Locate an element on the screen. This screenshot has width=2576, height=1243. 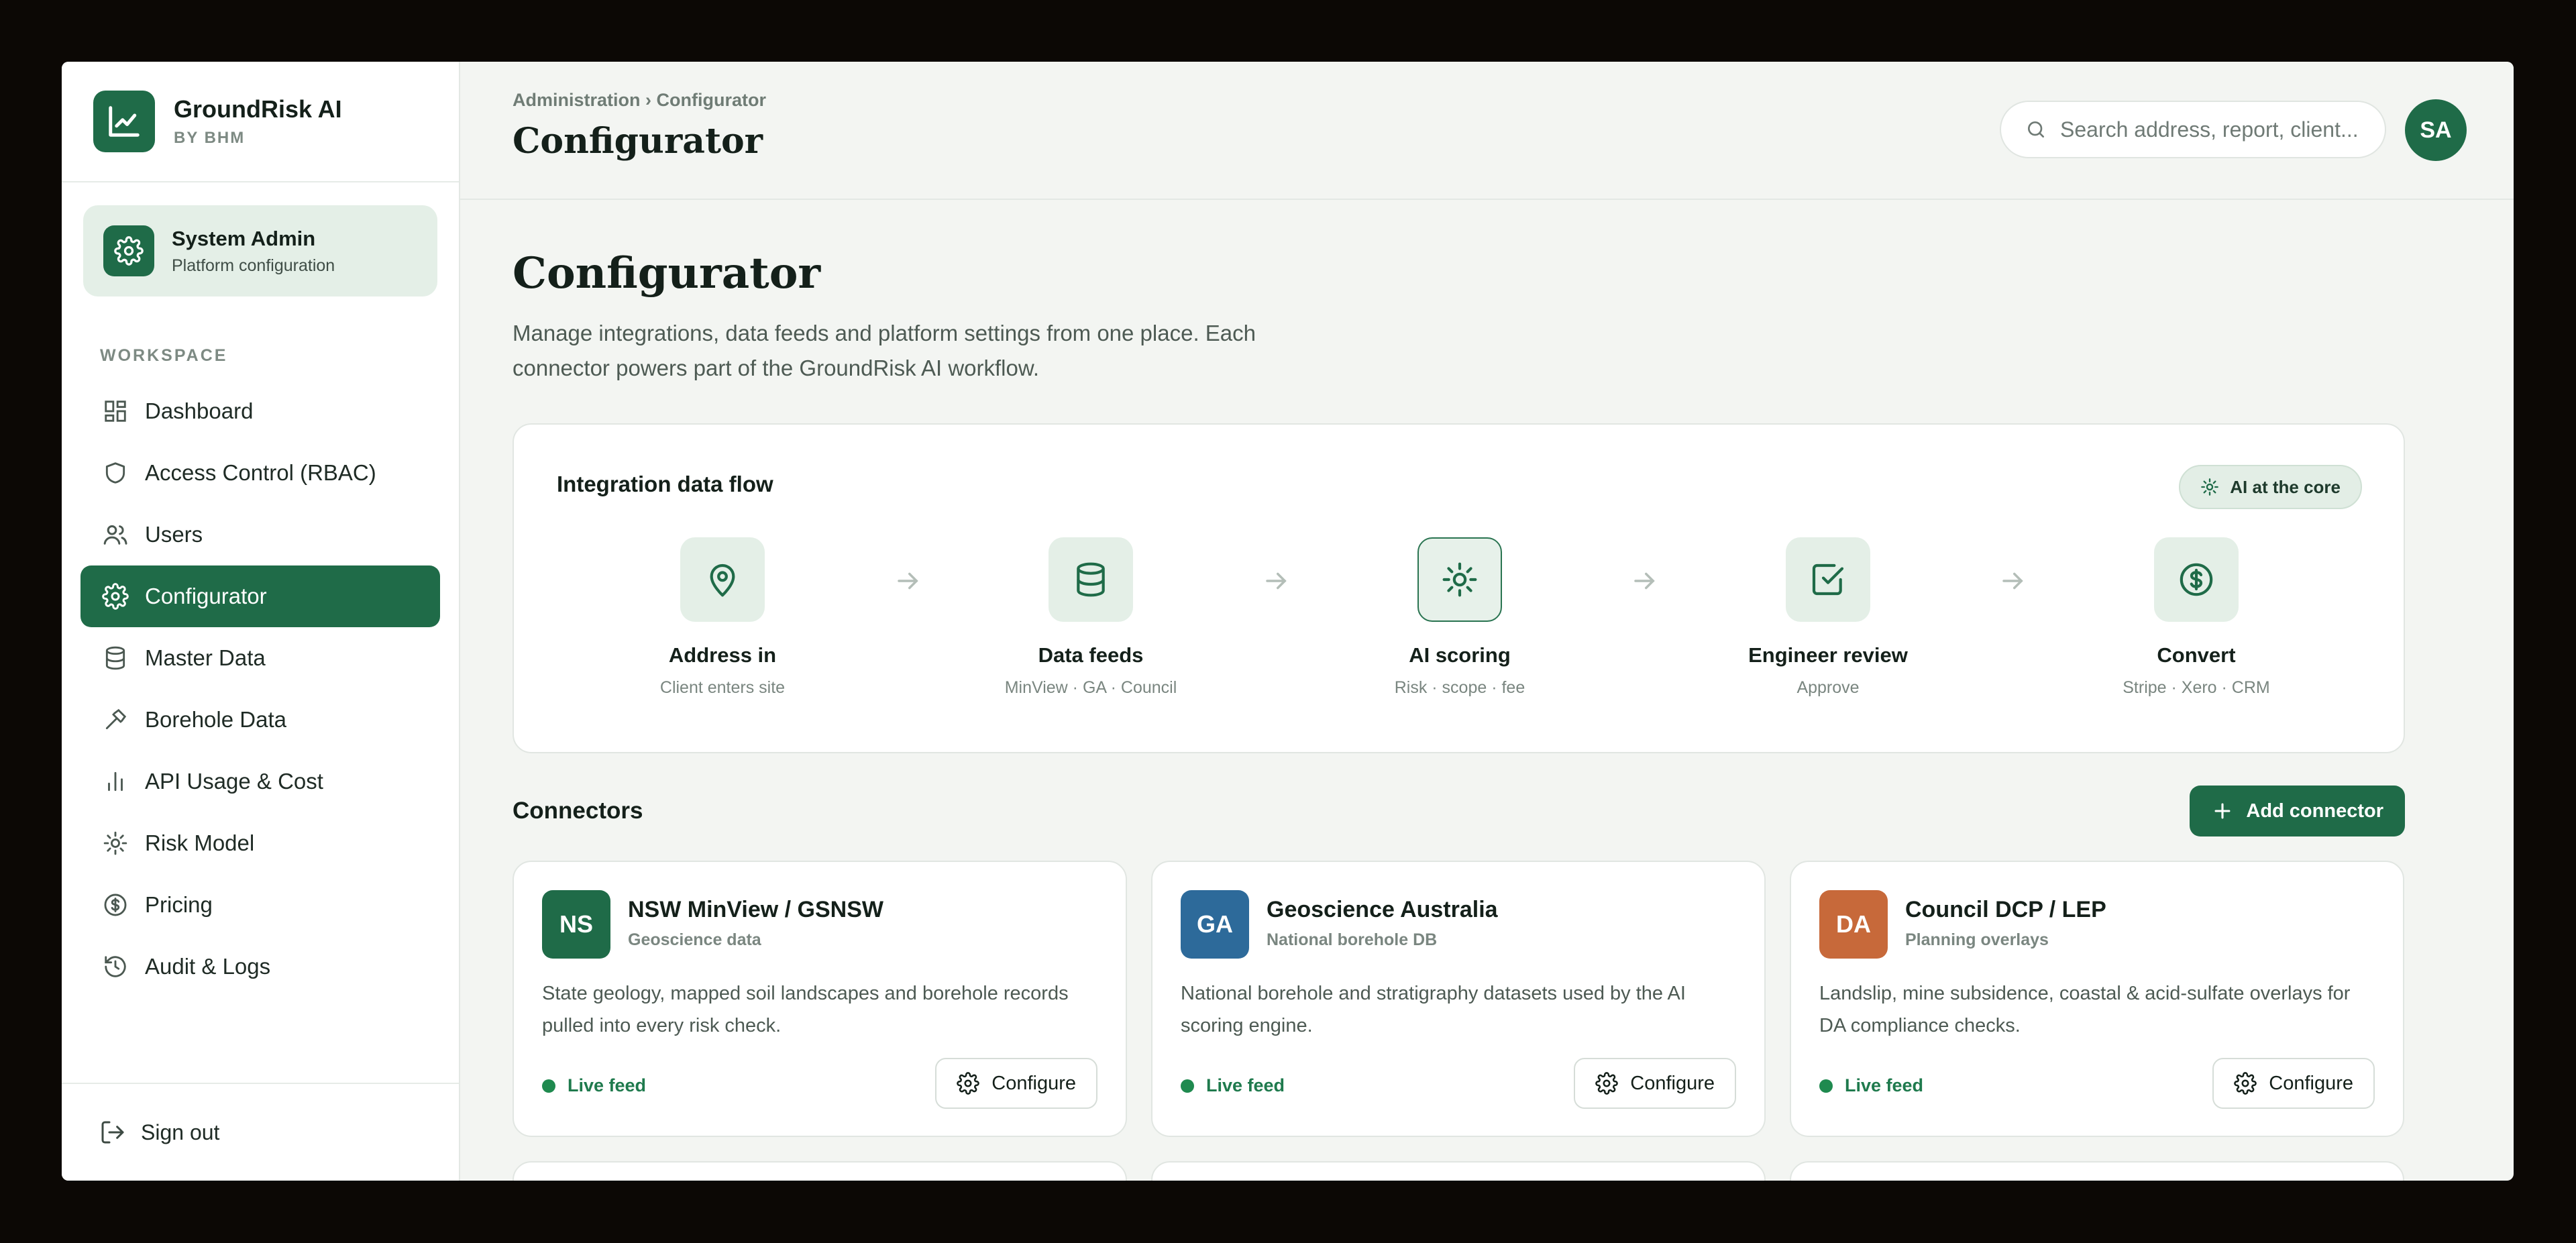
sidebar-item-audit-logs: Audit & Logs is located at coordinates (260, 966).